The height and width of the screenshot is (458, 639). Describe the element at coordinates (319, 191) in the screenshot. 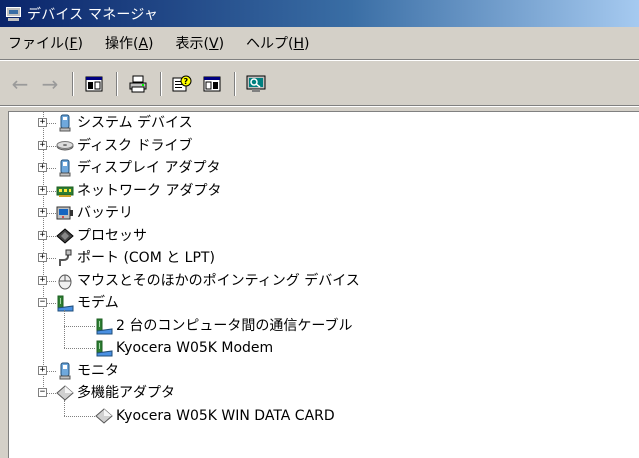

I see `tree-category: + ネットワーク アダプタ` at that location.